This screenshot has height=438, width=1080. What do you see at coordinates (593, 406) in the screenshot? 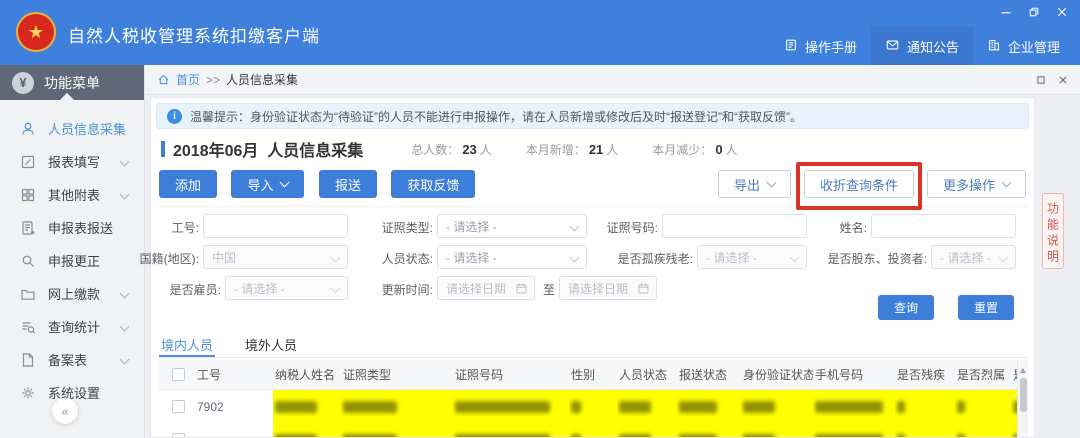
I see `table-row: 7902` at bounding box center [593, 406].